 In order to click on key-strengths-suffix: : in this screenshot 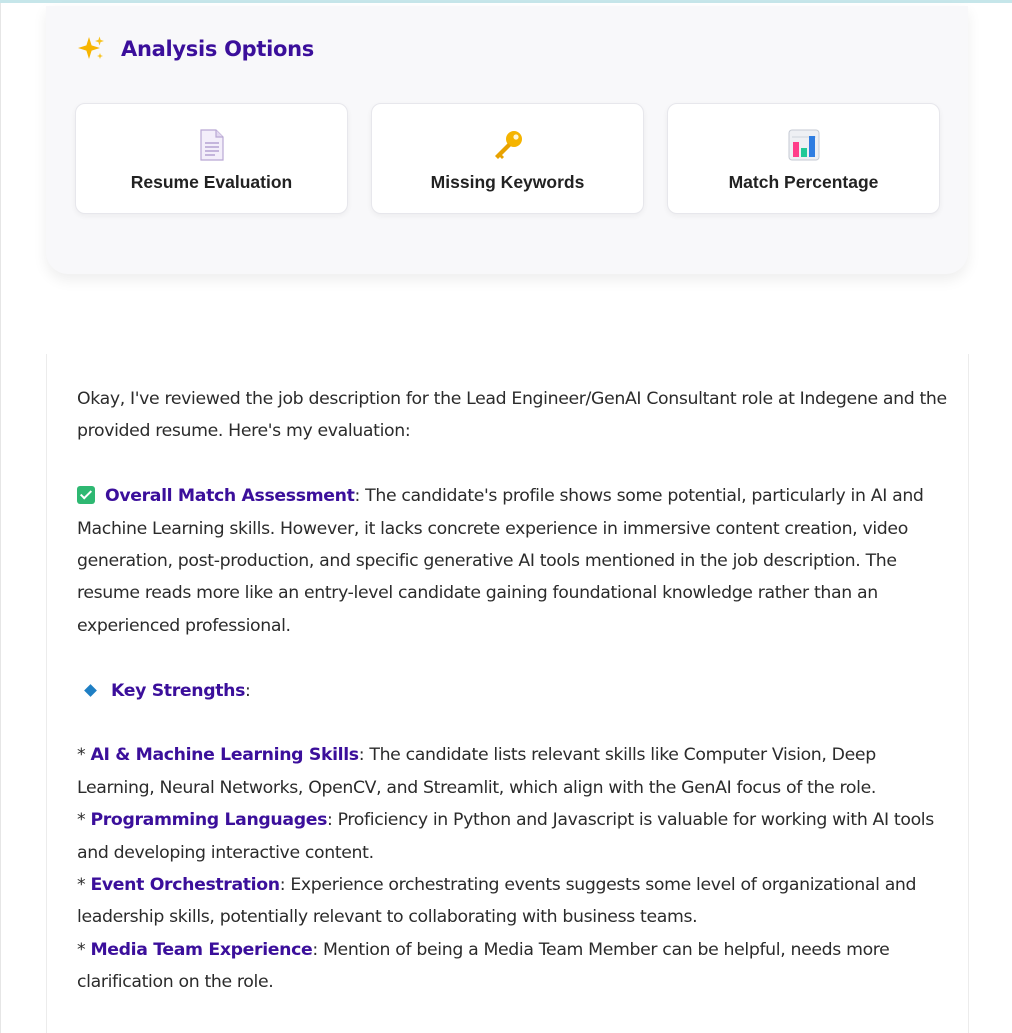, I will do `click(248, 690)`.